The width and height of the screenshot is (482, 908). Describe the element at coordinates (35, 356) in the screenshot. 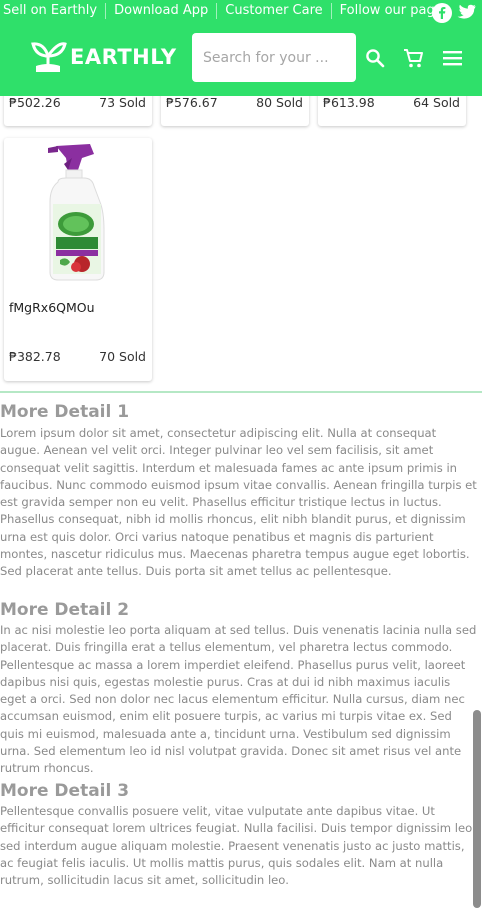

I see `product-price: ₱382.78` at that location.